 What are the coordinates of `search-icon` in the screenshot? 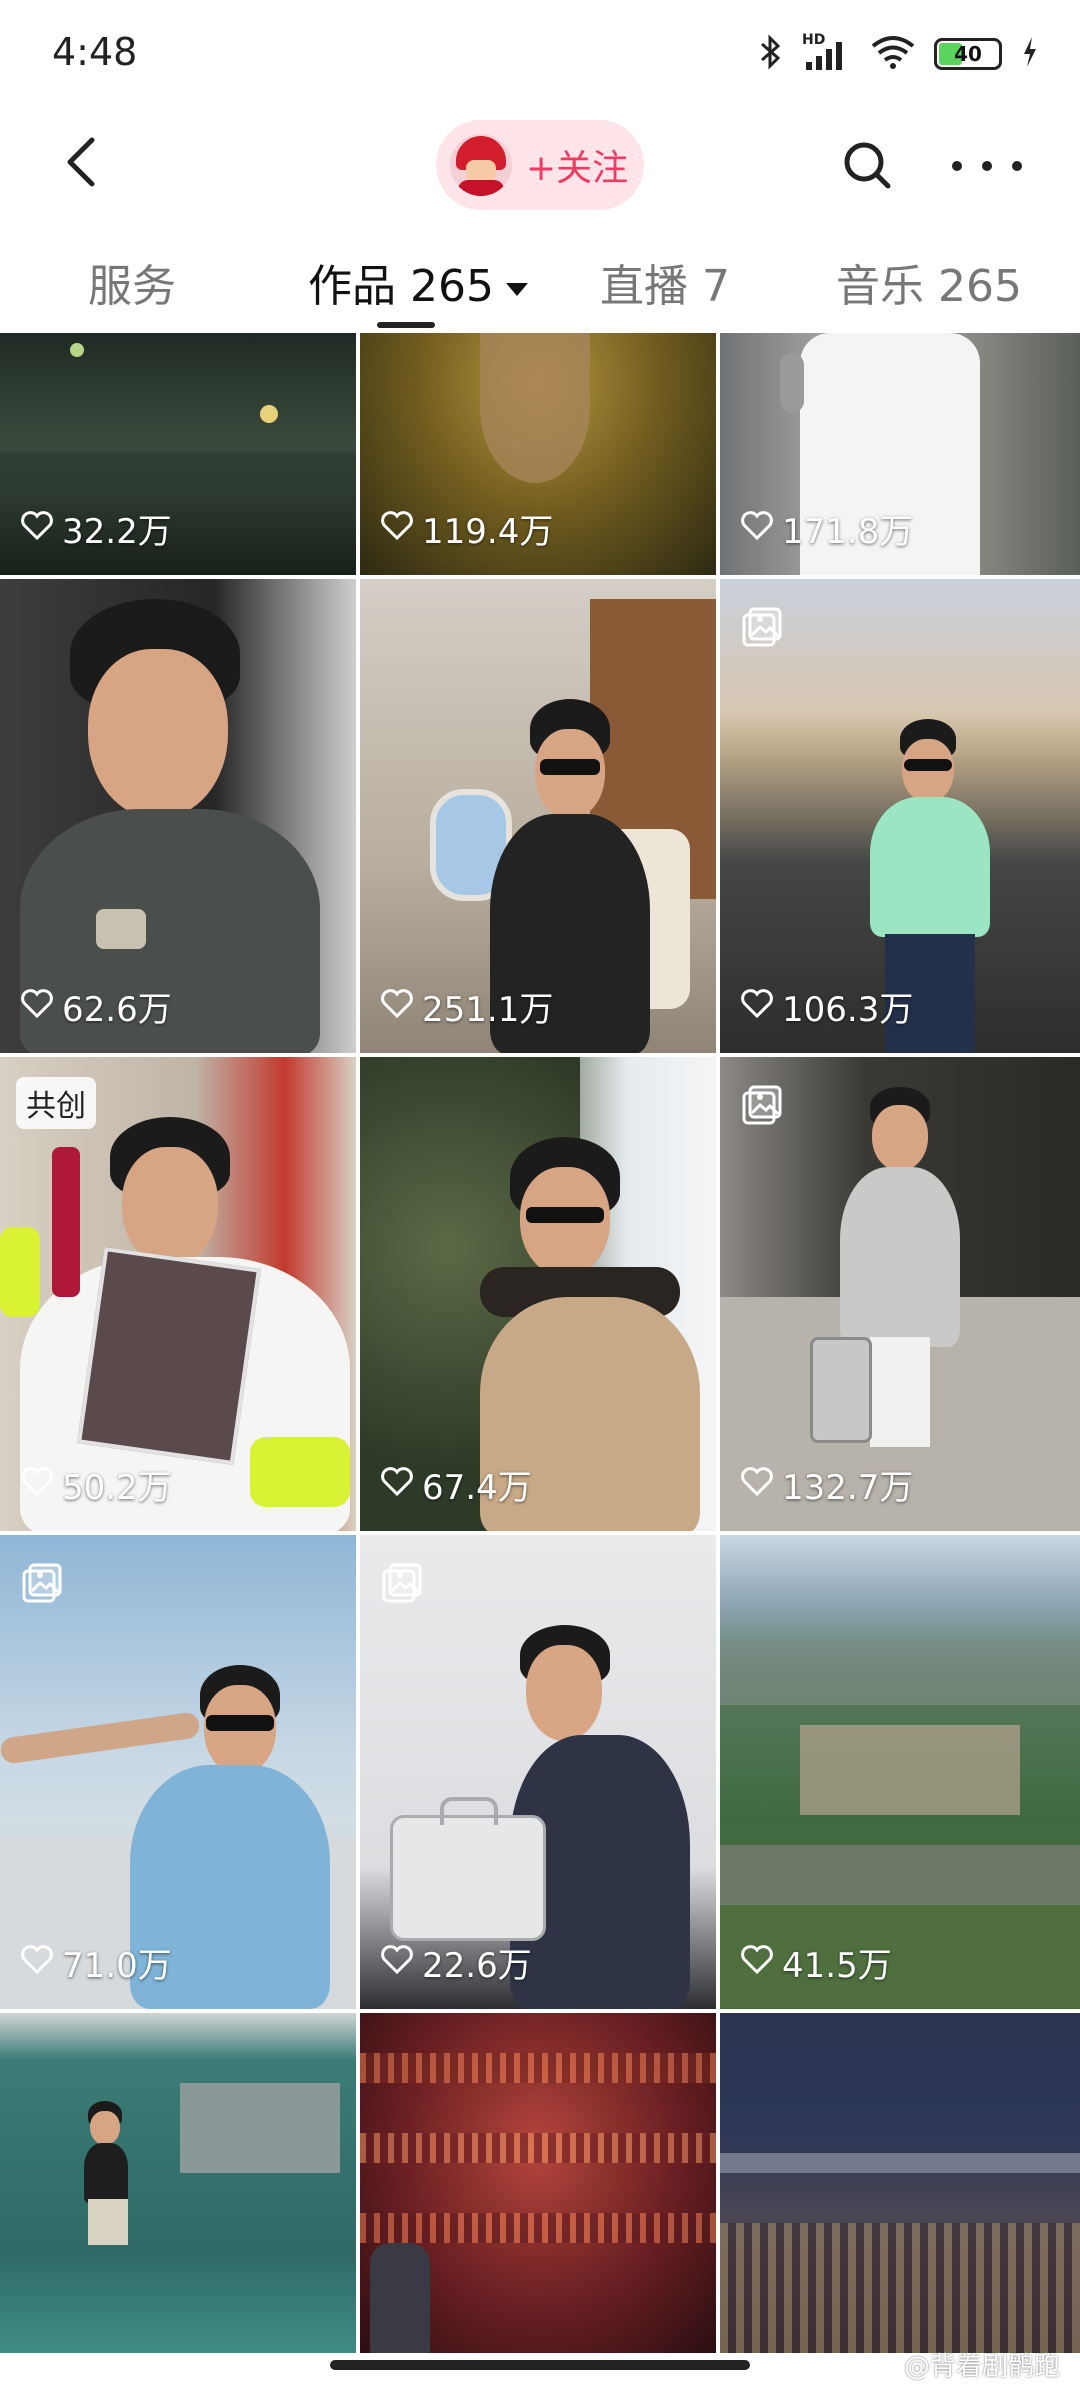 It's located at (868, 171).